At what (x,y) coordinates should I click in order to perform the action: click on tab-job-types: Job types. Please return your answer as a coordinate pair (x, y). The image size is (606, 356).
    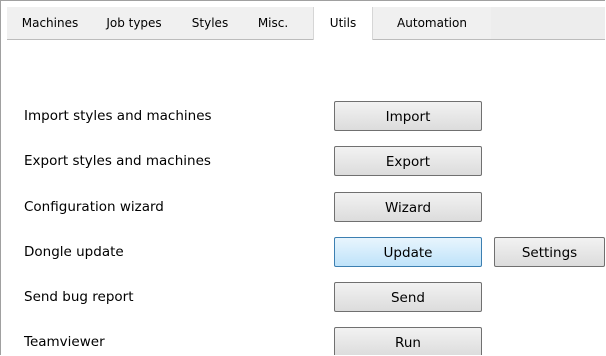
    Looking at the image, I should click on (134, 23).